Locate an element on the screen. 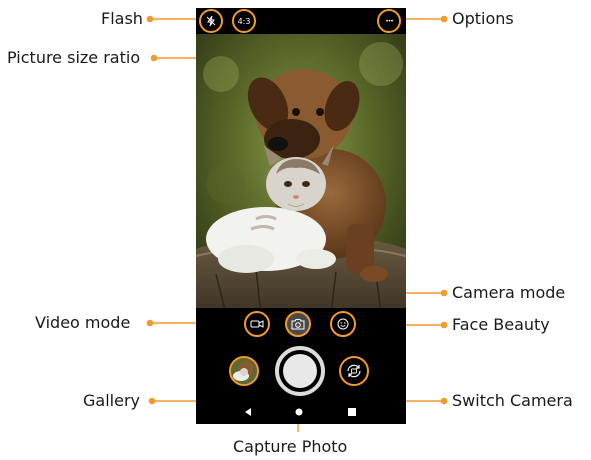  ratio-connector-dot is located at coordinates (154, 58).